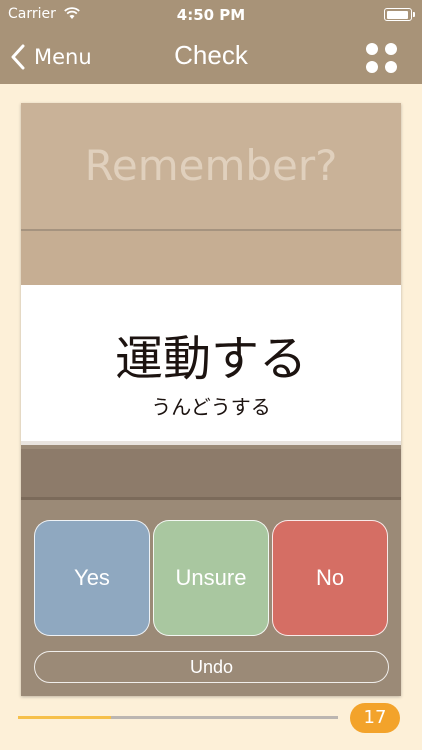 Image resolution: width=422 pixels, height=750 pixels. I want to click on undo-button: Undo, so click(211, 667).